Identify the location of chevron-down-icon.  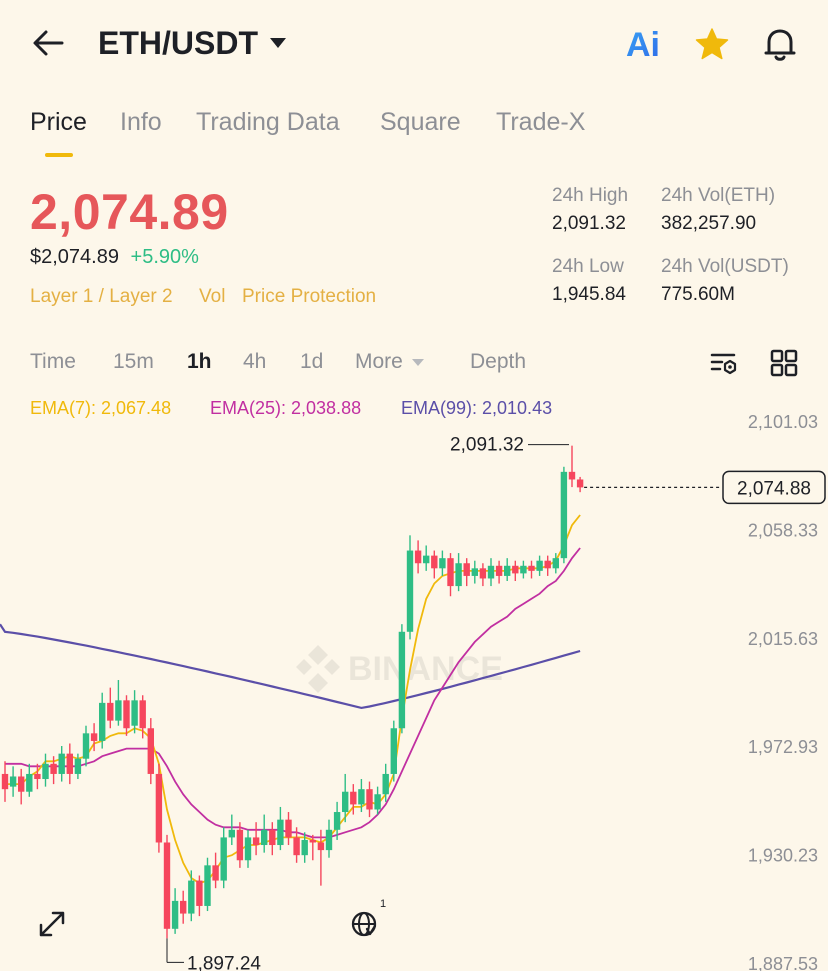
(278, 43).